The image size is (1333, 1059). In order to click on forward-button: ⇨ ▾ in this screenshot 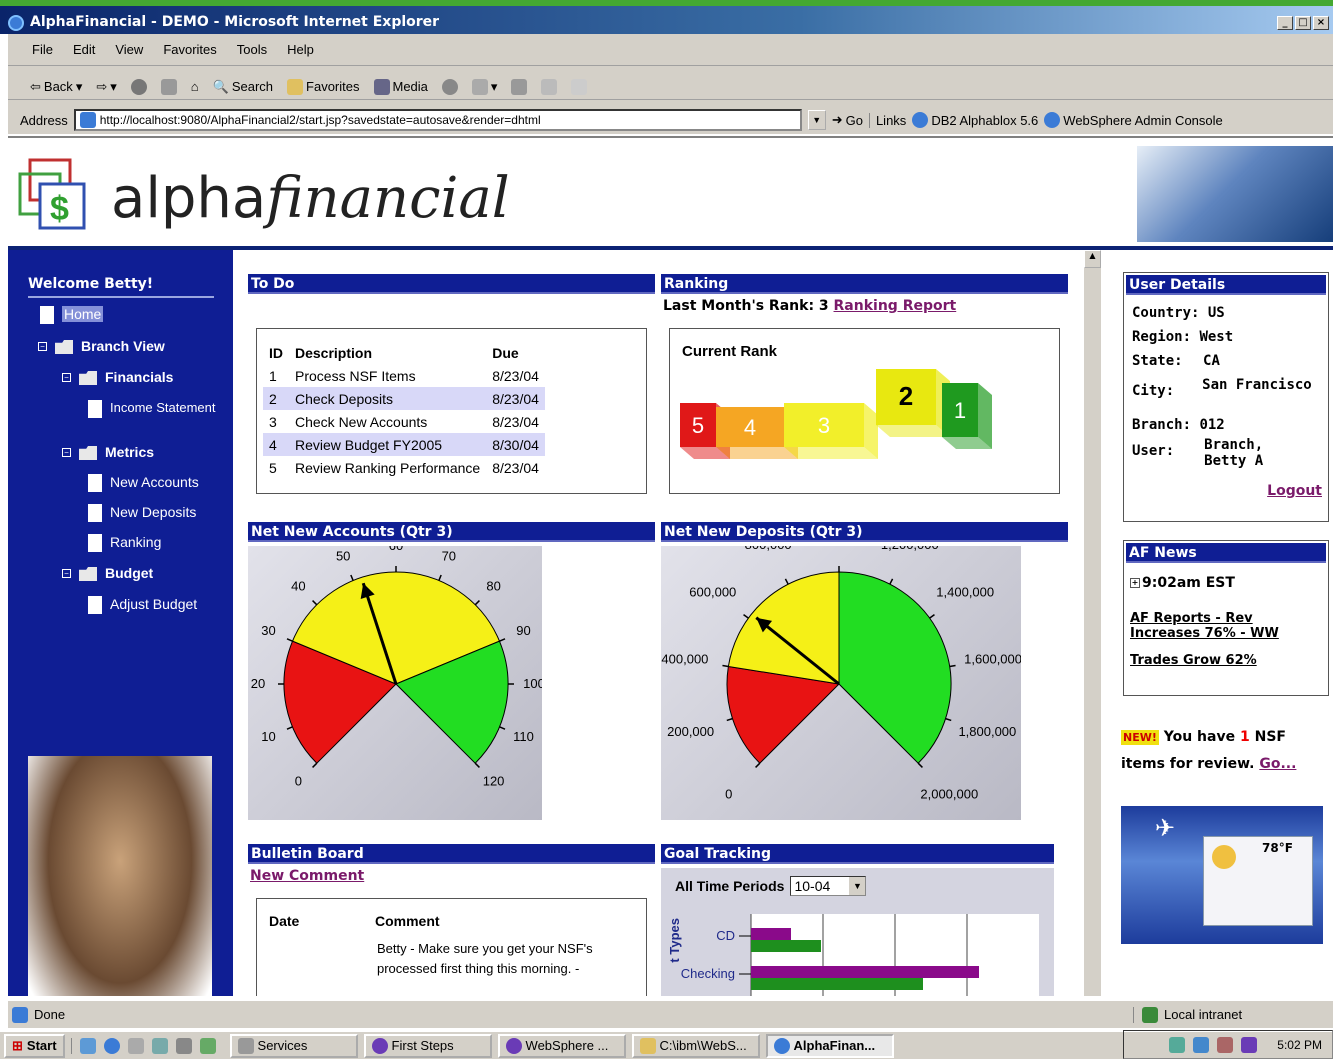, I will do `click(106, 86)`.